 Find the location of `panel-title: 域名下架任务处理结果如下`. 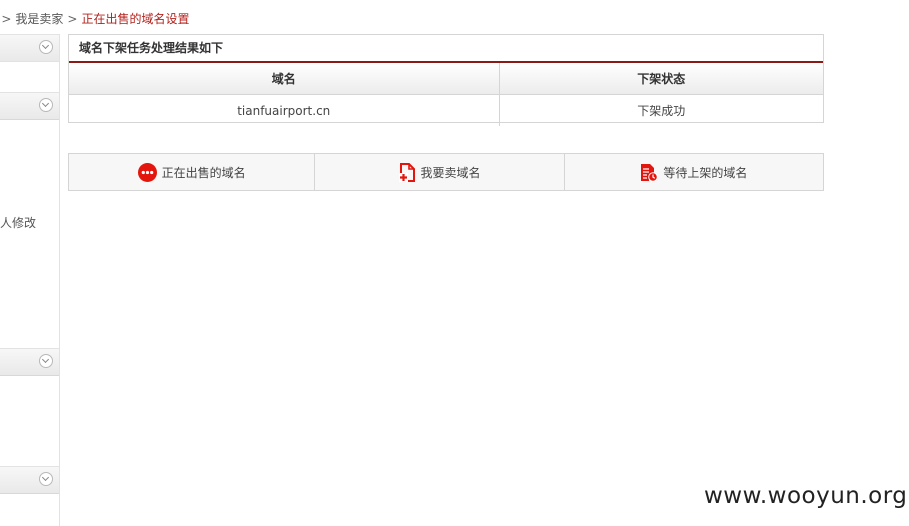

panel-title: 域名下架任务处理结果如下 is located at coordinates (446, 49).